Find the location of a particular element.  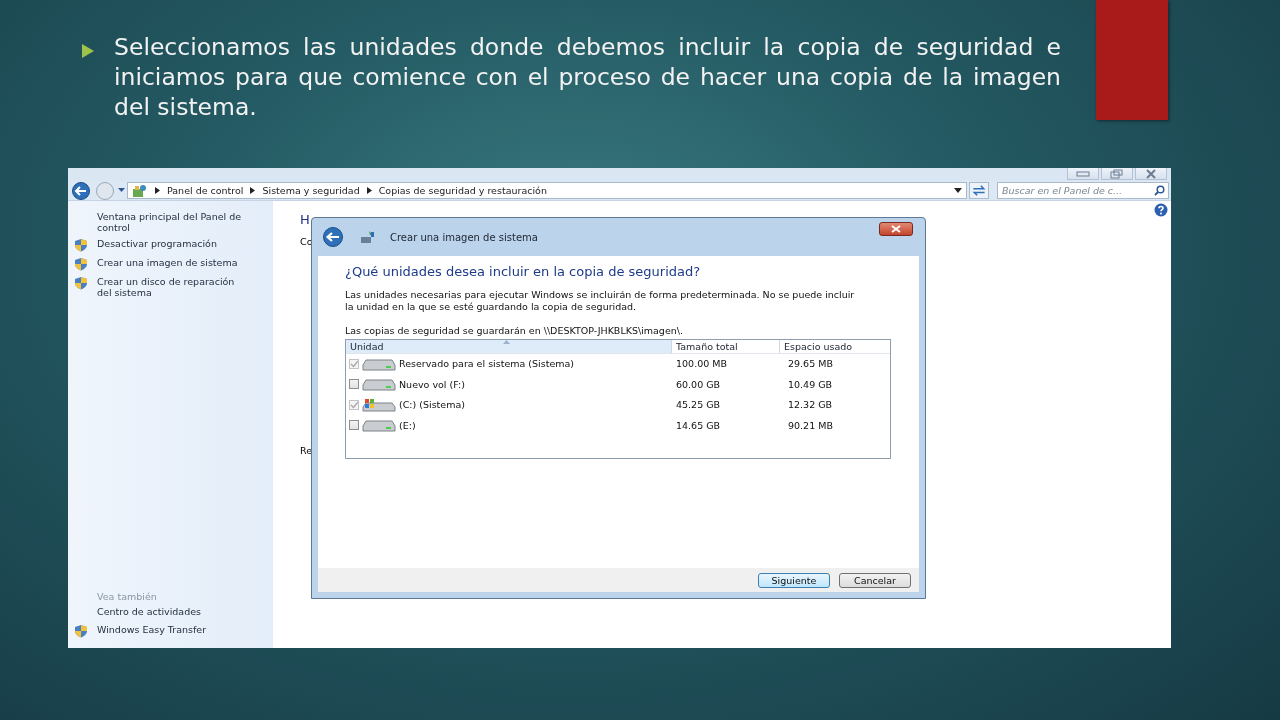

dropdown-icon is located at coordinates (958, 190).